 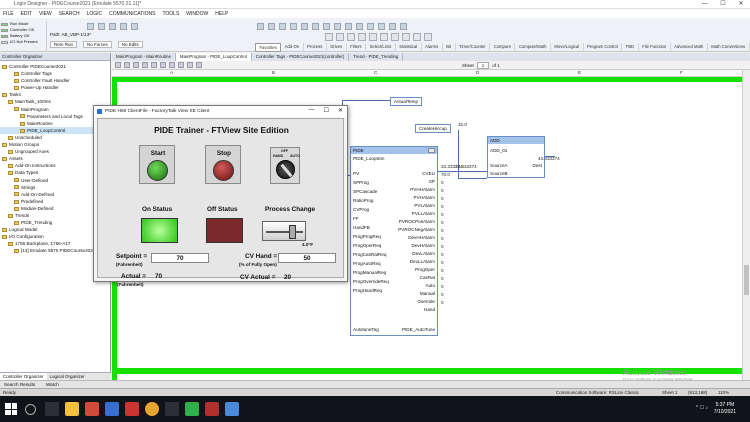 What do you see at coordinates (55, 73) in the screenshot?
I see `tree-item-controller-tags: Controller Tags` at bounding box center [55, 73].